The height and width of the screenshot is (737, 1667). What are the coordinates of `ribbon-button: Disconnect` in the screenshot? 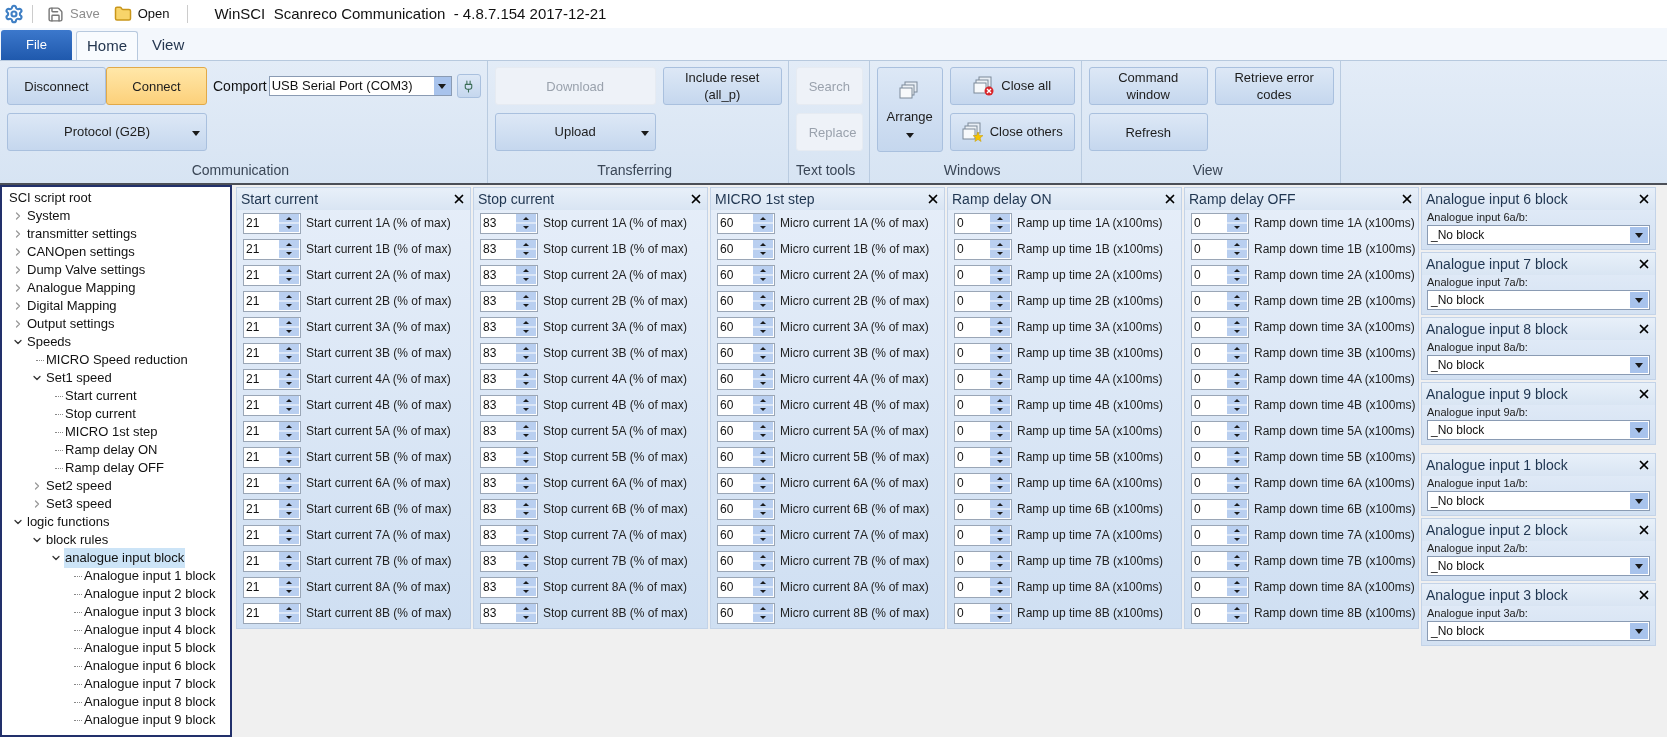 It's located at (56, 86).